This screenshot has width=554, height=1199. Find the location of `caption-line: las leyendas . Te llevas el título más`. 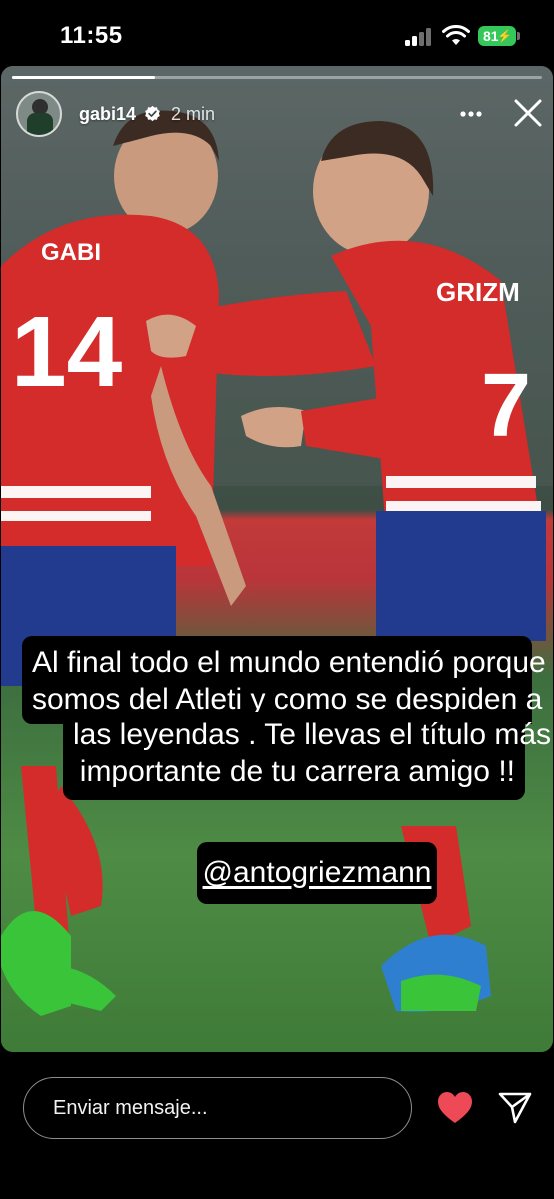

caption-line: las leyendas . Te llevas el título más is located at coordinates (312, 734).